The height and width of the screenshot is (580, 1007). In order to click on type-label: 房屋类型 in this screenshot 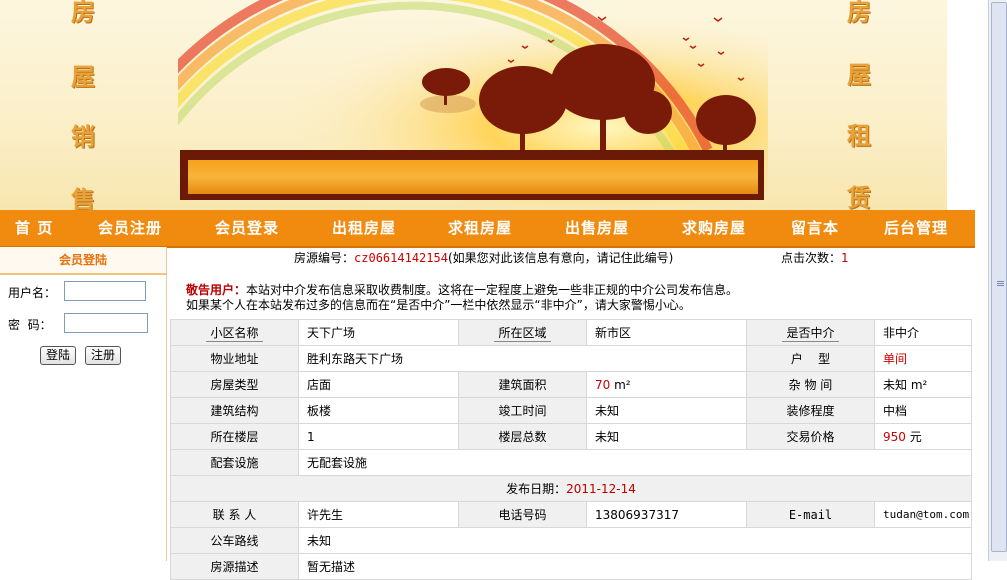, I will do `click(234, 384)`.